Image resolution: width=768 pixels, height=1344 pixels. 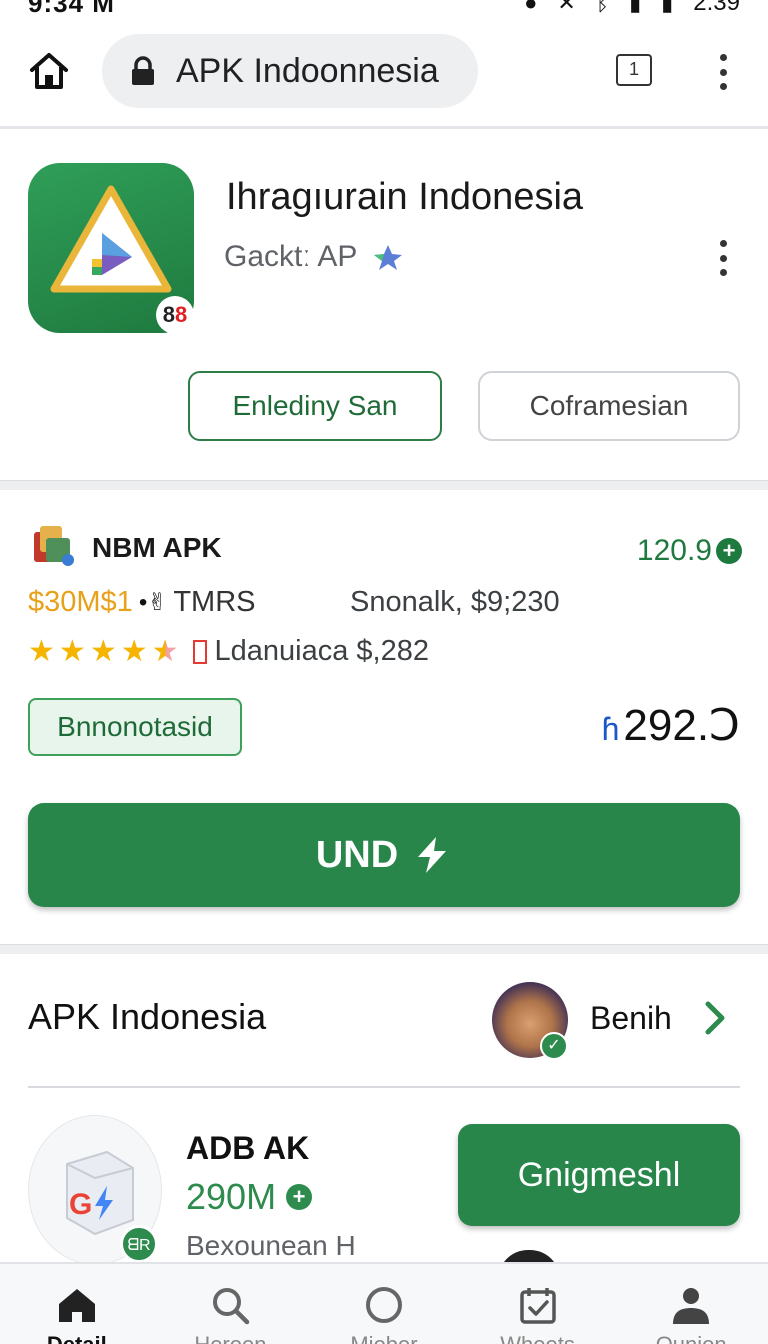 What do you see at coordinates (384, 1087) in the screenshot?
I see `list-divider` at bounding box center [384, 1087].